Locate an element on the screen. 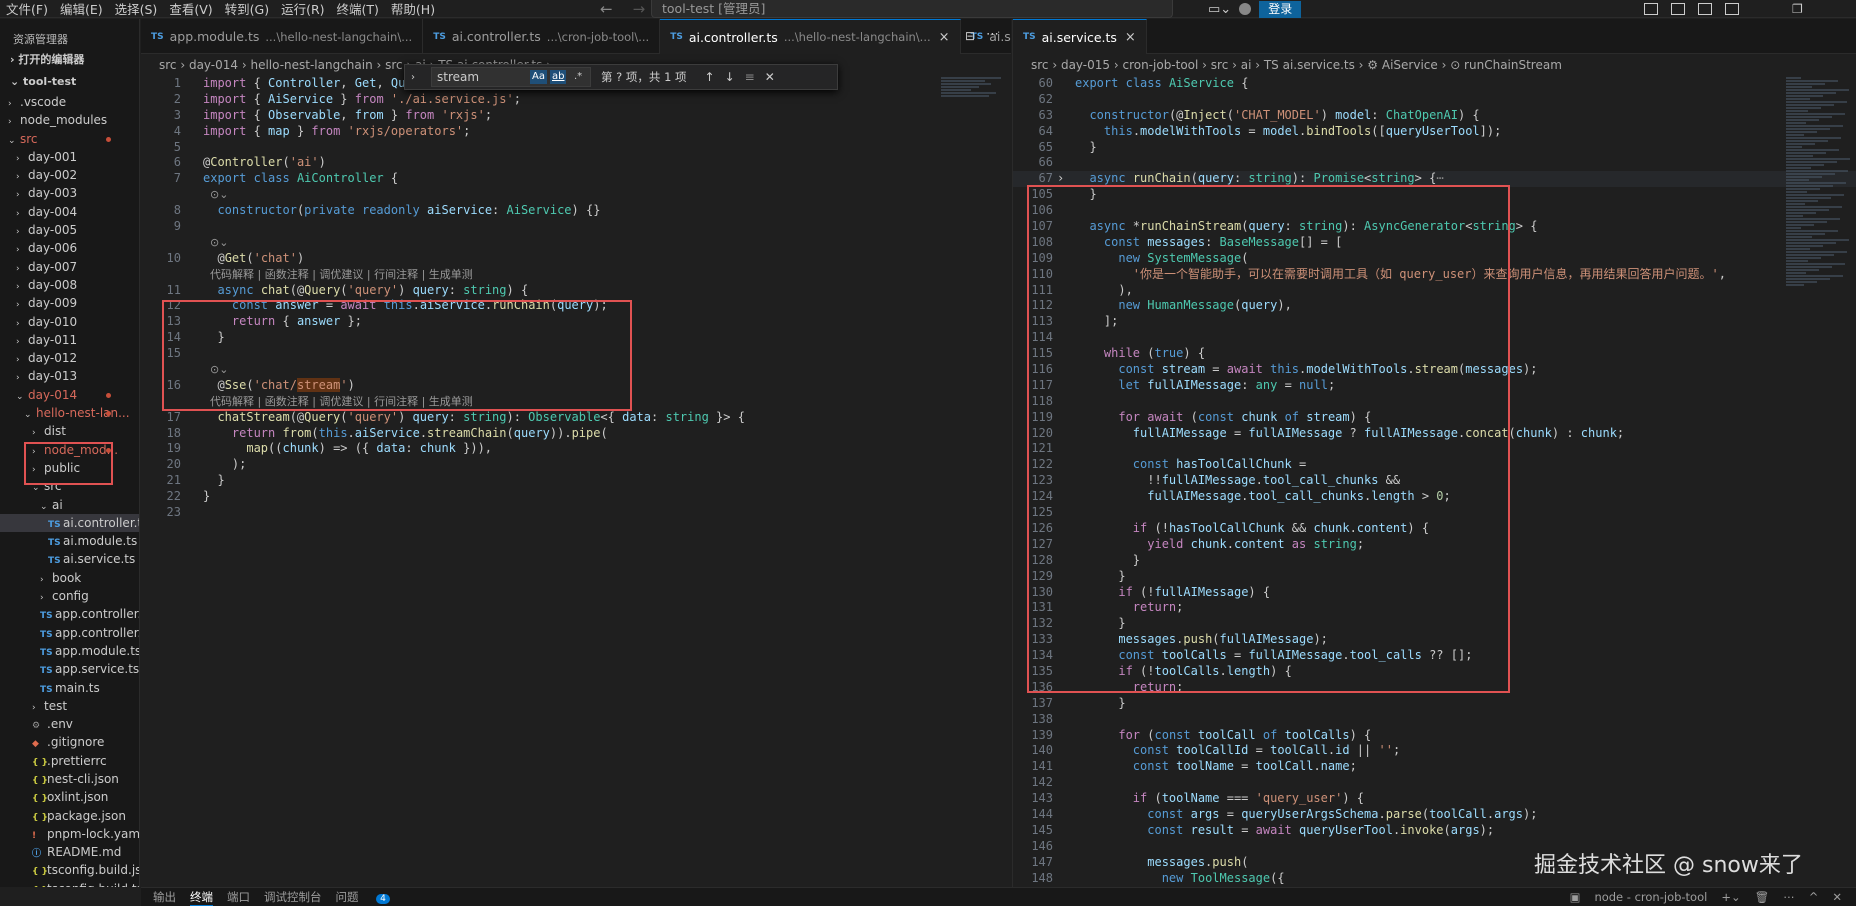 The height and width of the screenshot is (906, 1856). code-line: 142 is located at coordinates (1434, 783).